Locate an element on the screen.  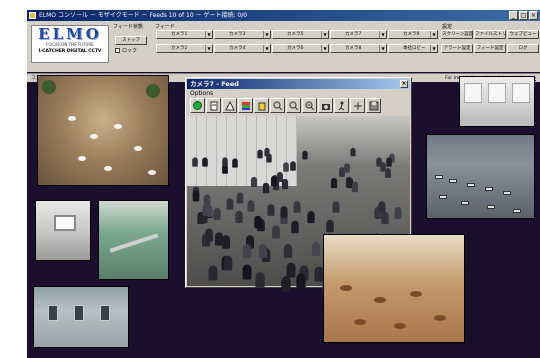
save-icon is located at coordinates (373, 105).